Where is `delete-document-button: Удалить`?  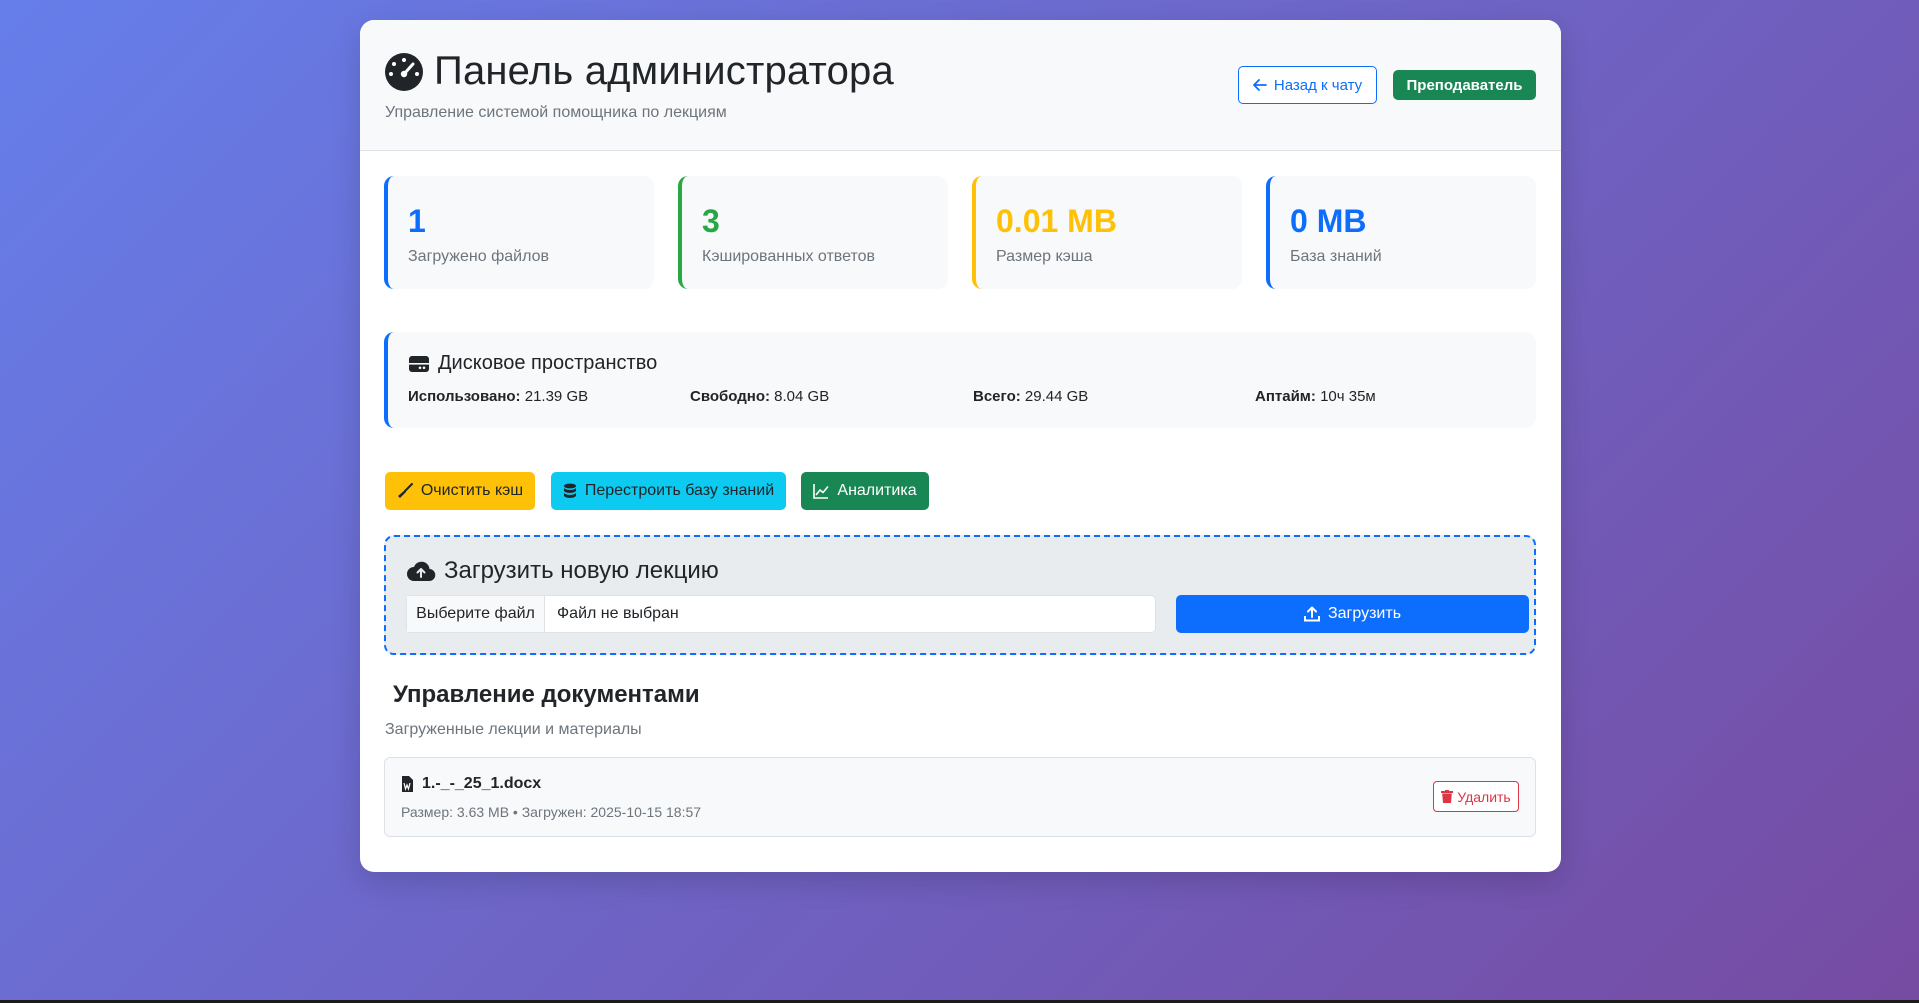 delete-document-button: Удалить is located at coordinates (1476, 796).